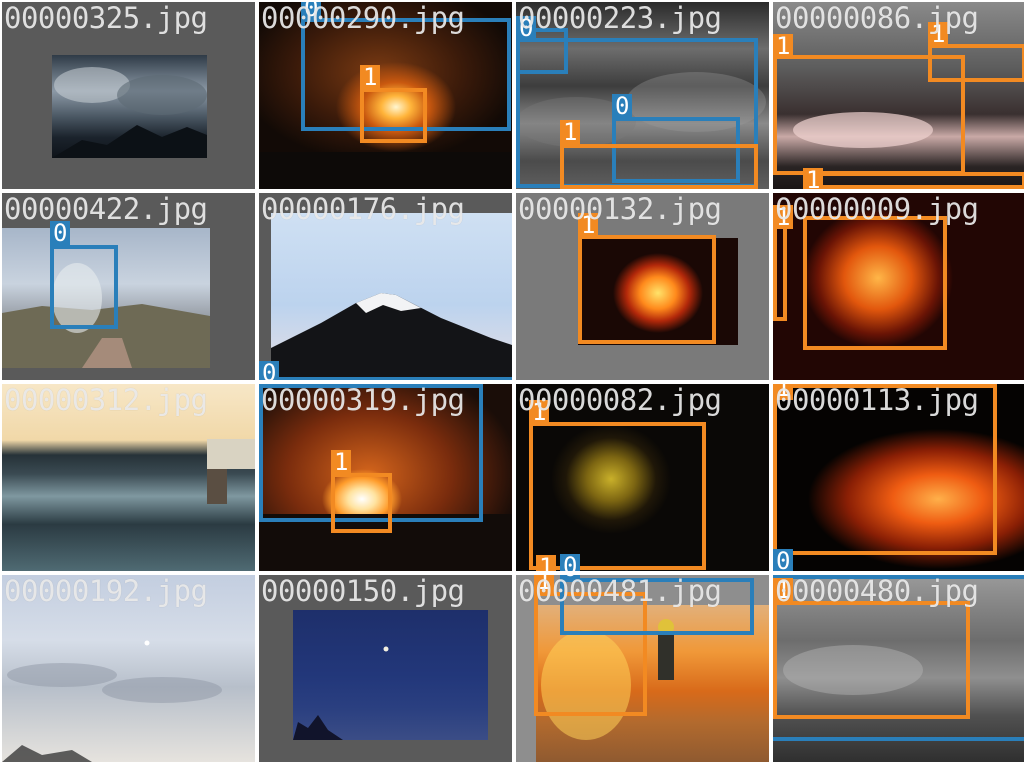 The width and height of the screenshot is (1024, 768). Describe the element at coordinates (390, 675) in the screenshot. I see `photo-dusk-sky` at that location.